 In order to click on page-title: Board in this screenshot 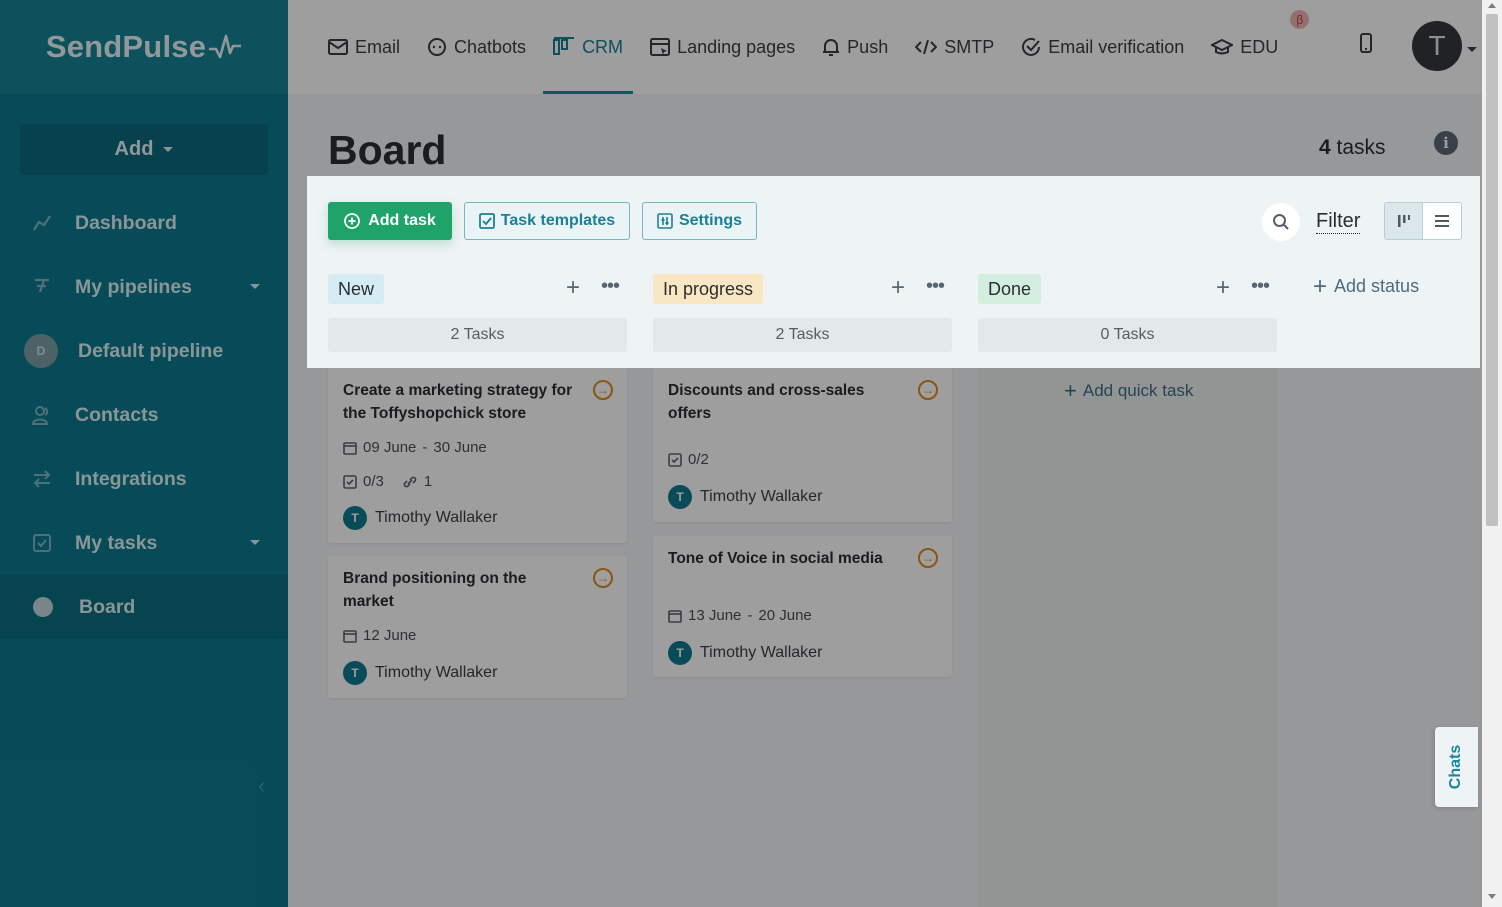, I will do `click(387, 150)`.